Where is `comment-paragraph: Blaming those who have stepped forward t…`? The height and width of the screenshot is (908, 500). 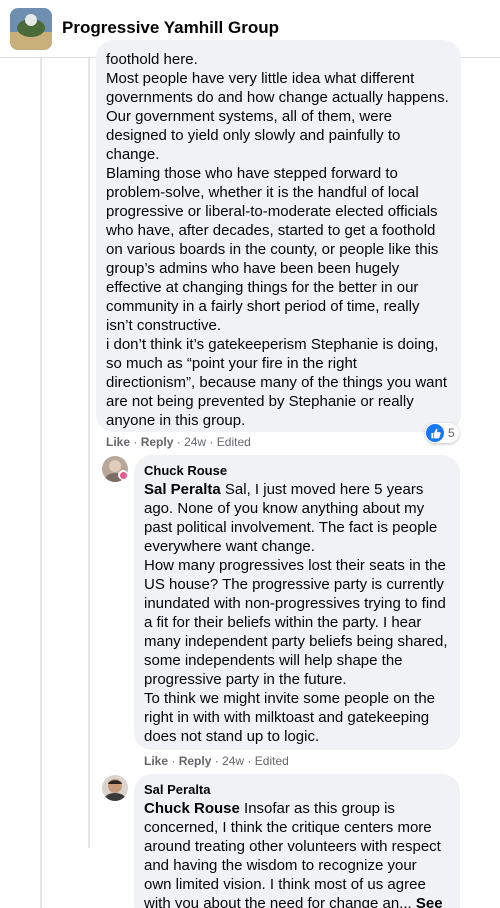
comment-paragraph: Blaming those who have stepped forward t… is located at coordinates (272, 249).